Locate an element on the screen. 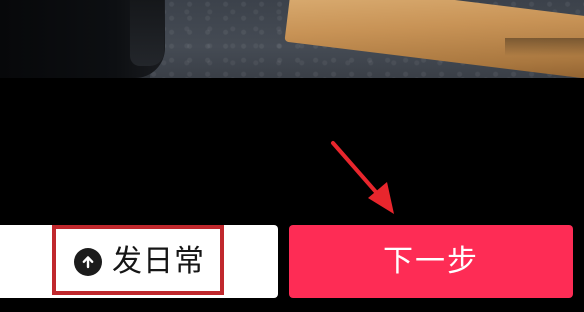 The image size is (584, 312). post-daily-button: 发日常 is located at coordinates (139, 261).